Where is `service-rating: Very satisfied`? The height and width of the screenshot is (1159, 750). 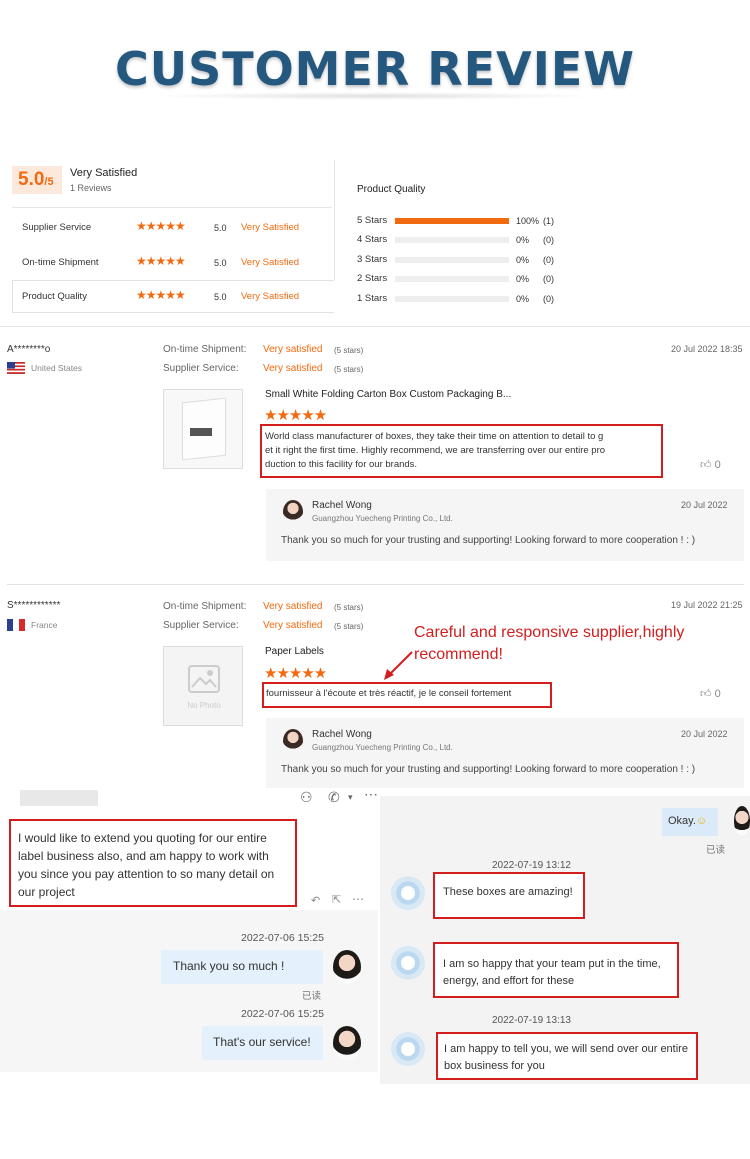 service-rating: Very satisfied is located at coordinates (293, 368).